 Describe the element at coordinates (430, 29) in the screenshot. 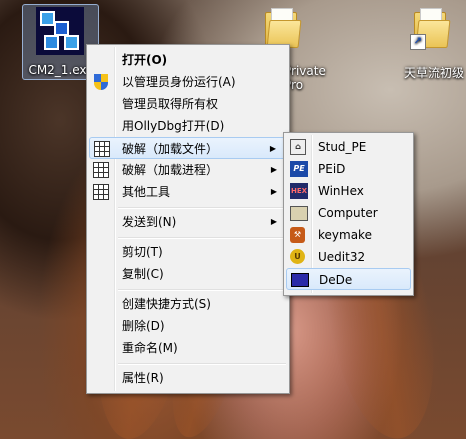

I see `folder-shortcut-icon: ↗` at that location.